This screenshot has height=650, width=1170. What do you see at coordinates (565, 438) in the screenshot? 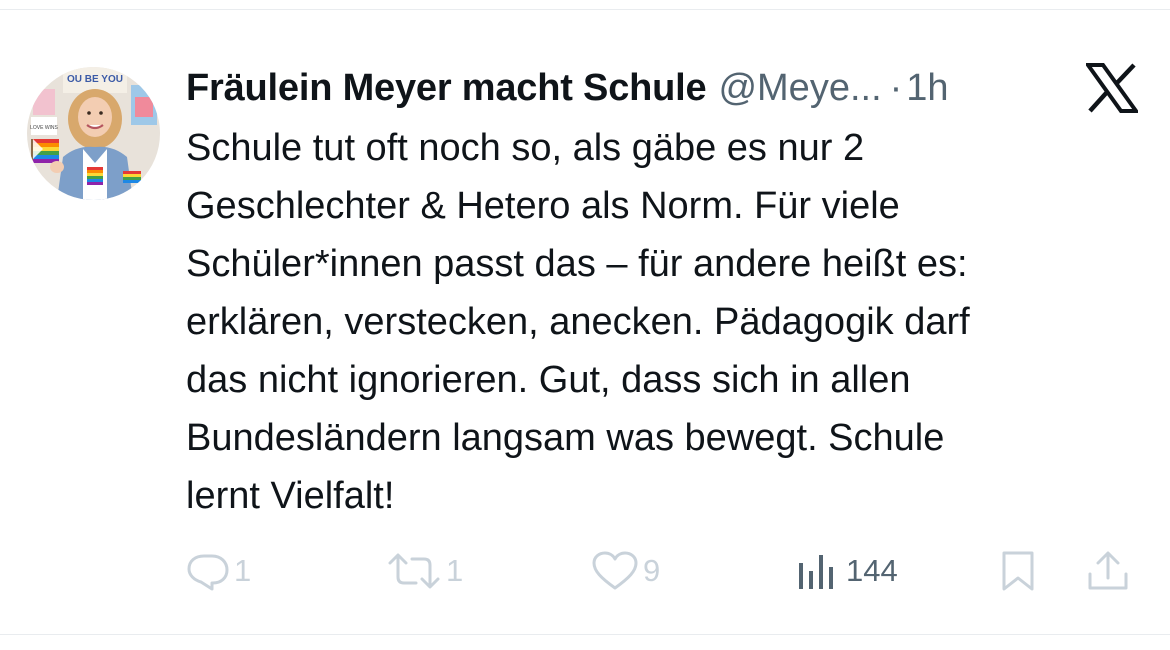
I see `tweet-line: Bundesländern langsam was bewegt. Schule` at bounding box center [565, 438].